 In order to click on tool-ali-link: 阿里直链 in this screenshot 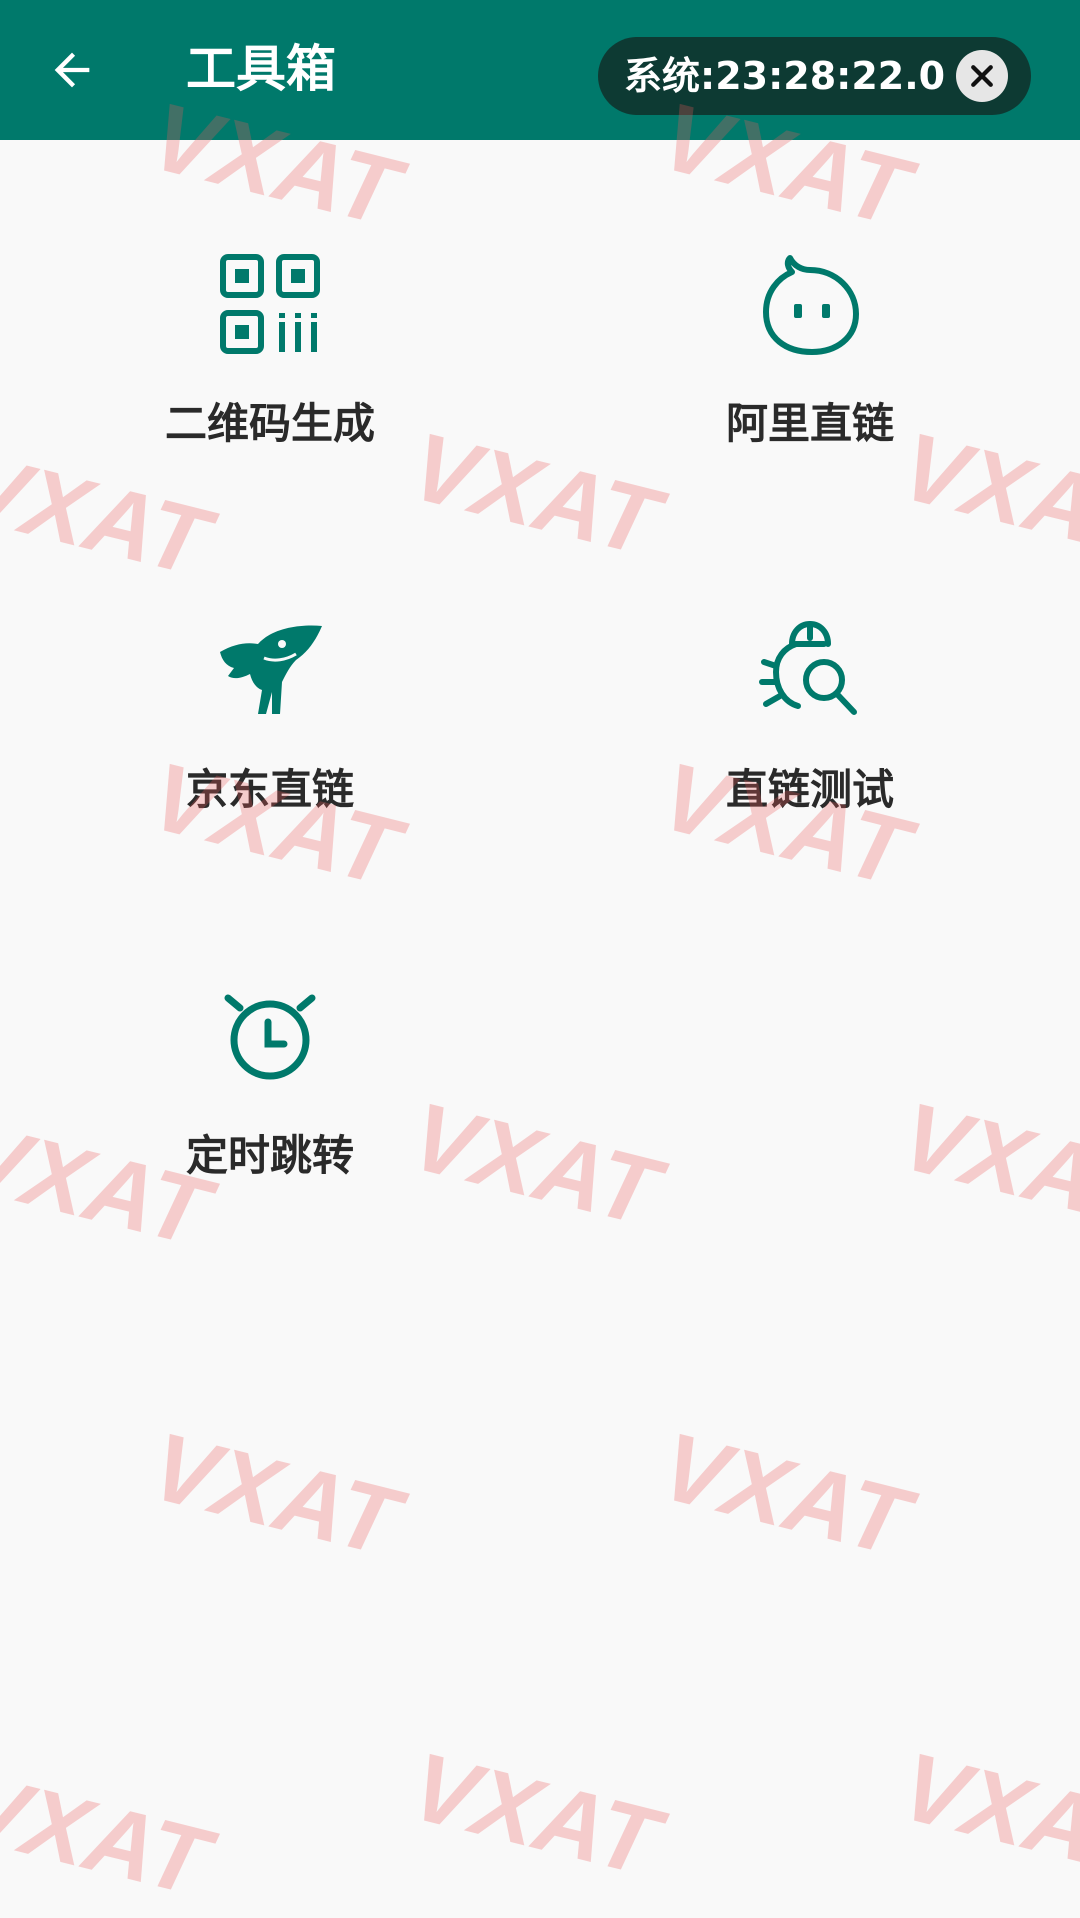, I will do `click(810, 294)`.